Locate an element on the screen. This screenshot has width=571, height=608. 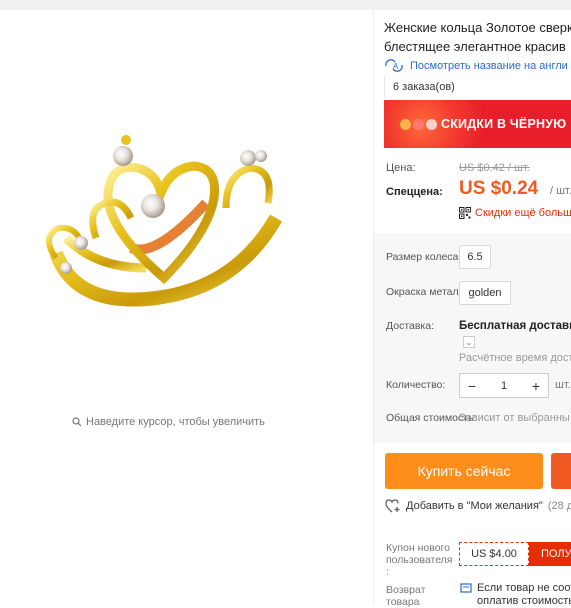
zoom-hint: Наведите курсор, чтобы увеличить is located at coordinates (168, 422).